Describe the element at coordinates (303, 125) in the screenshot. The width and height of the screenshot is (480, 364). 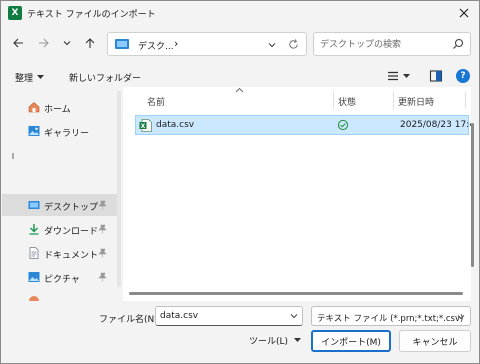
I see `table-row: X data.csv 2025/08/23 17:47` at that location.